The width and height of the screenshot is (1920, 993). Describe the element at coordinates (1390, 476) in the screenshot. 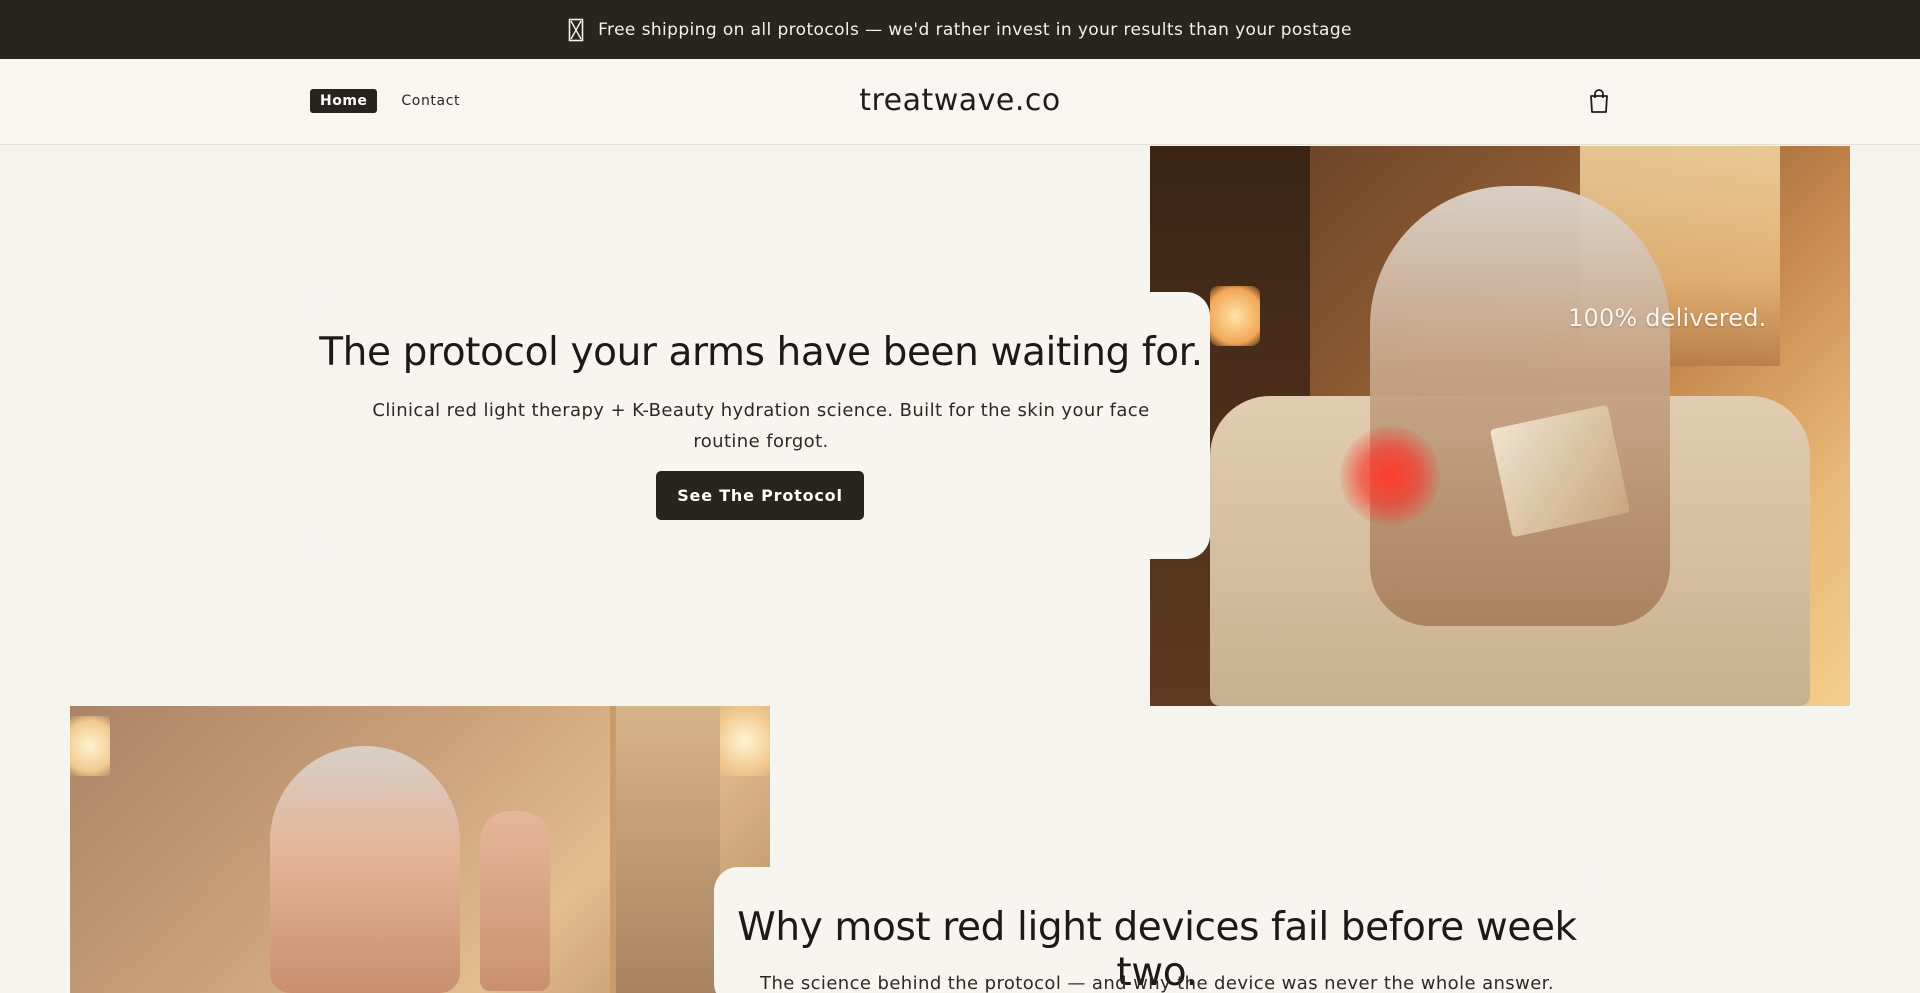

I see `red-light-device-graphic` at that location.